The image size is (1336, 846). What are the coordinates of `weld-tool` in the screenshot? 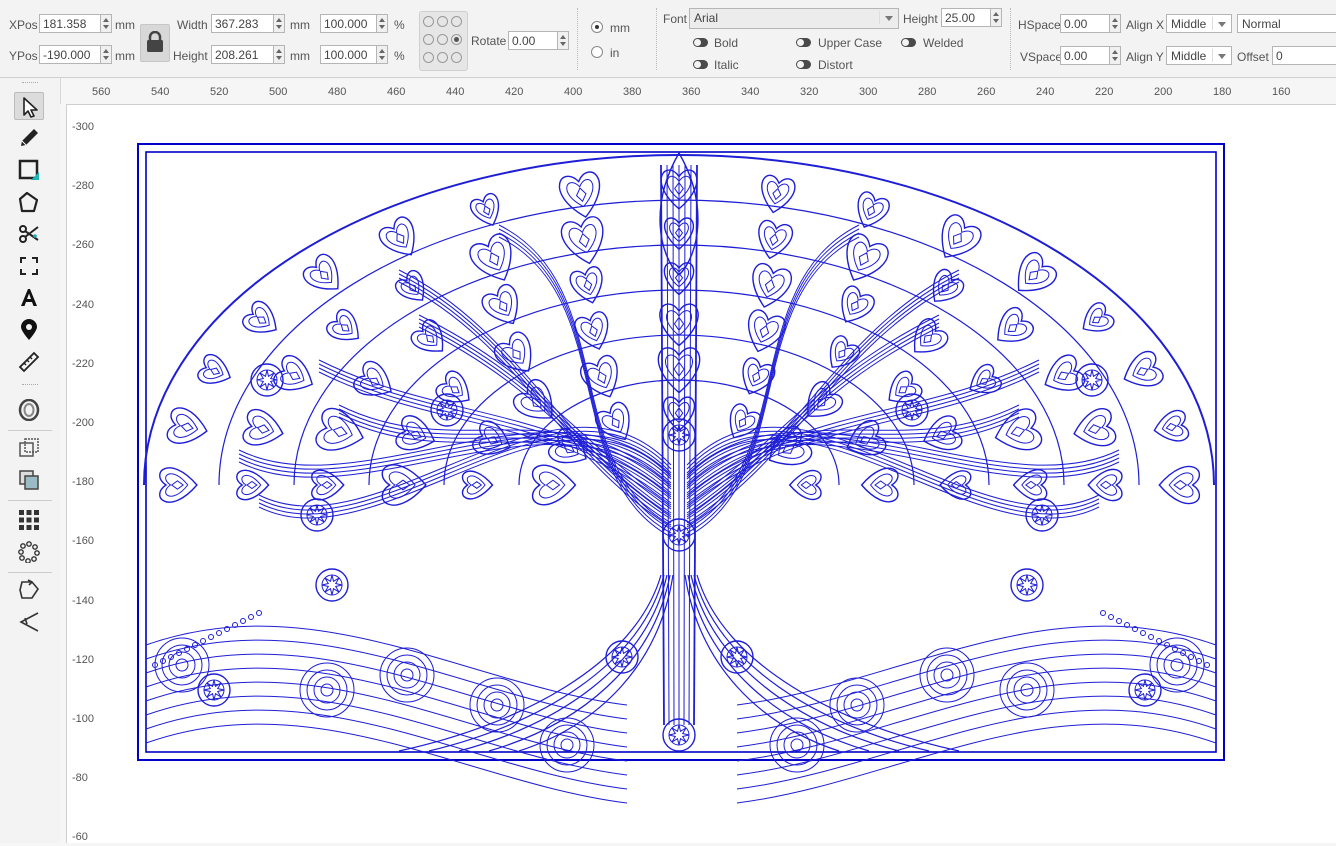 It's located at (29, 448).